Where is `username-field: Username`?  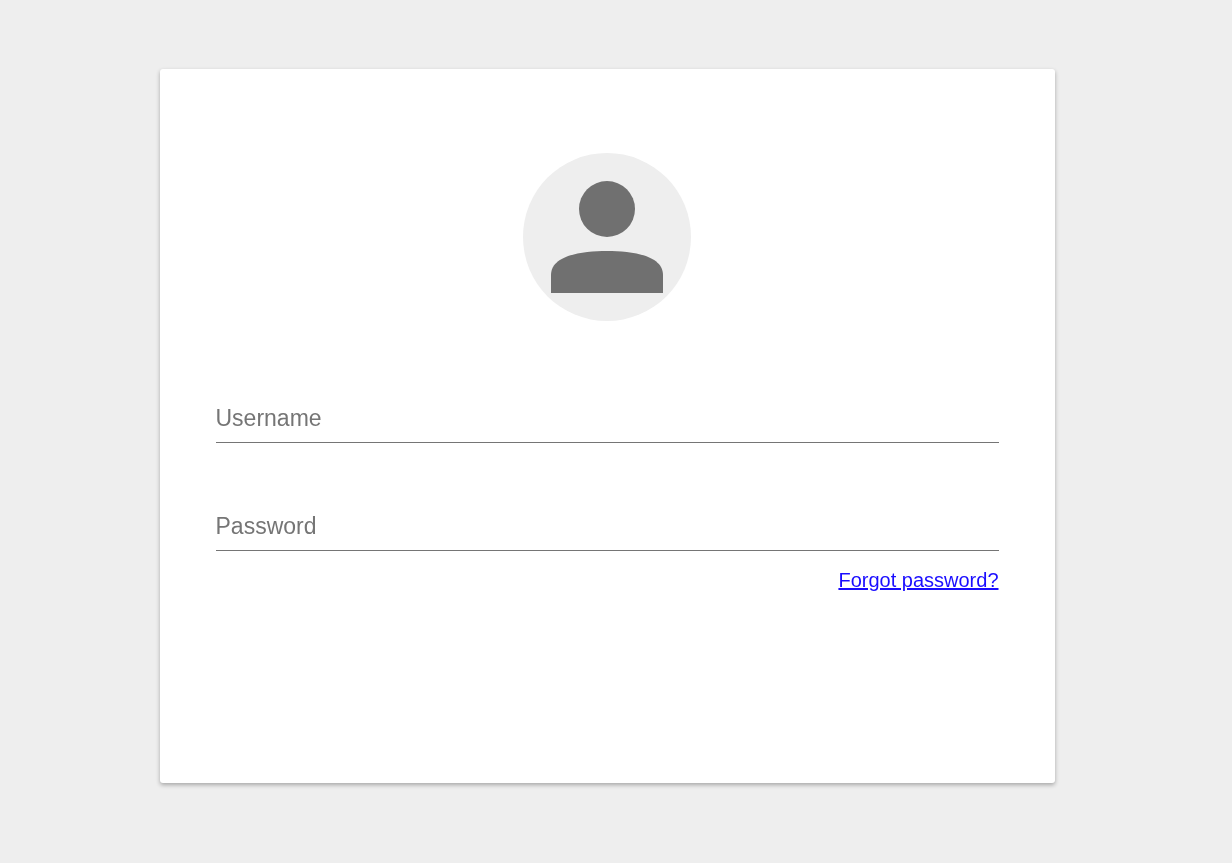
username-field: Username is located at coordinates (607, 412).